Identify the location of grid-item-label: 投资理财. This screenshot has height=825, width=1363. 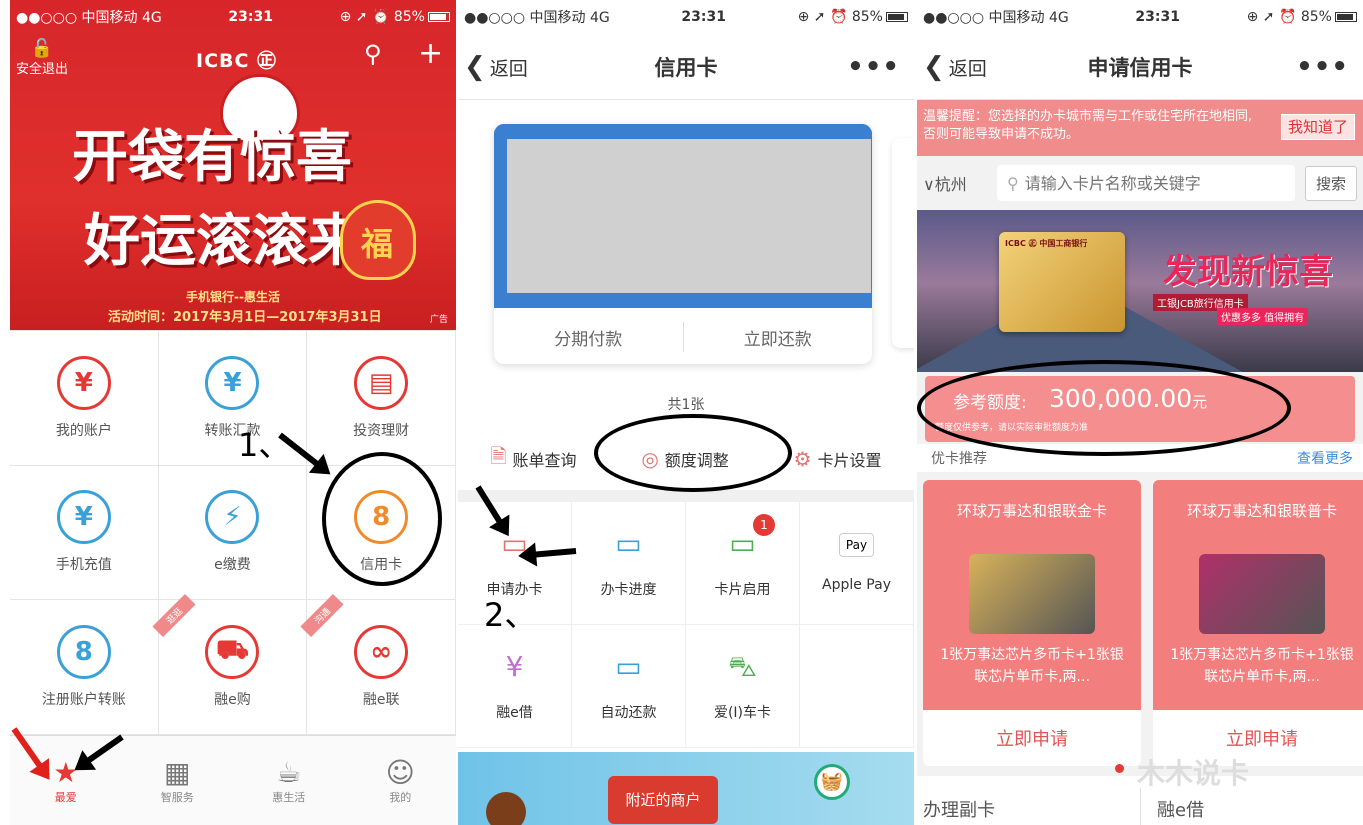
(381, 430).